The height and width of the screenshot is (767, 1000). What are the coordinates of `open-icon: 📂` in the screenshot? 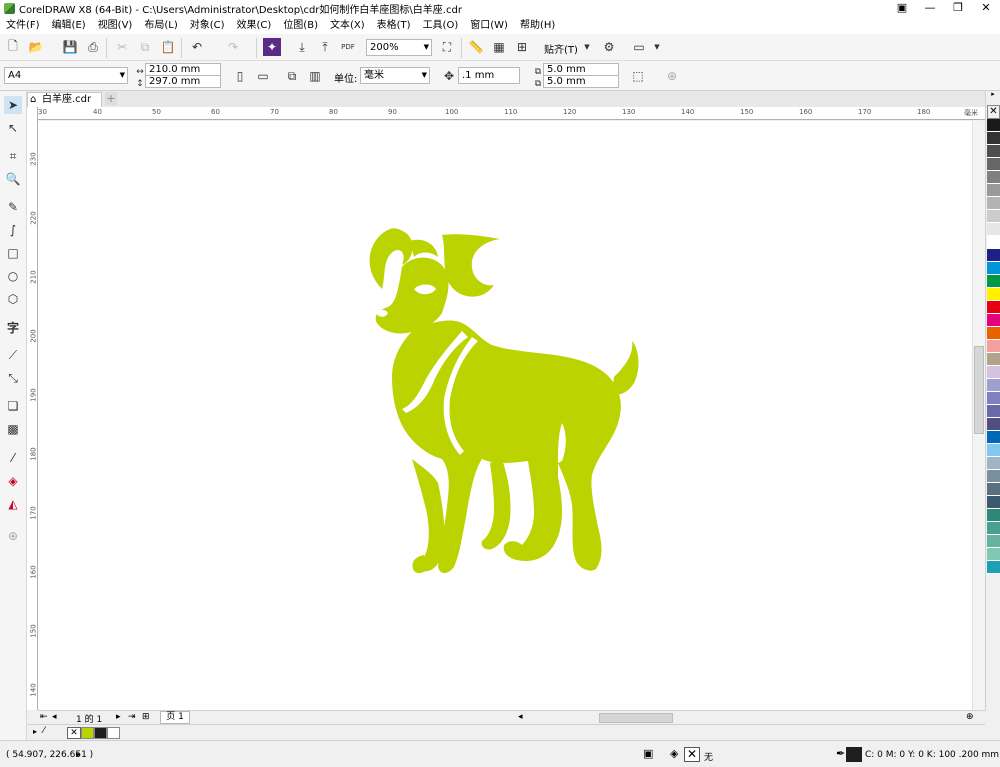 It's located at (36, 47).